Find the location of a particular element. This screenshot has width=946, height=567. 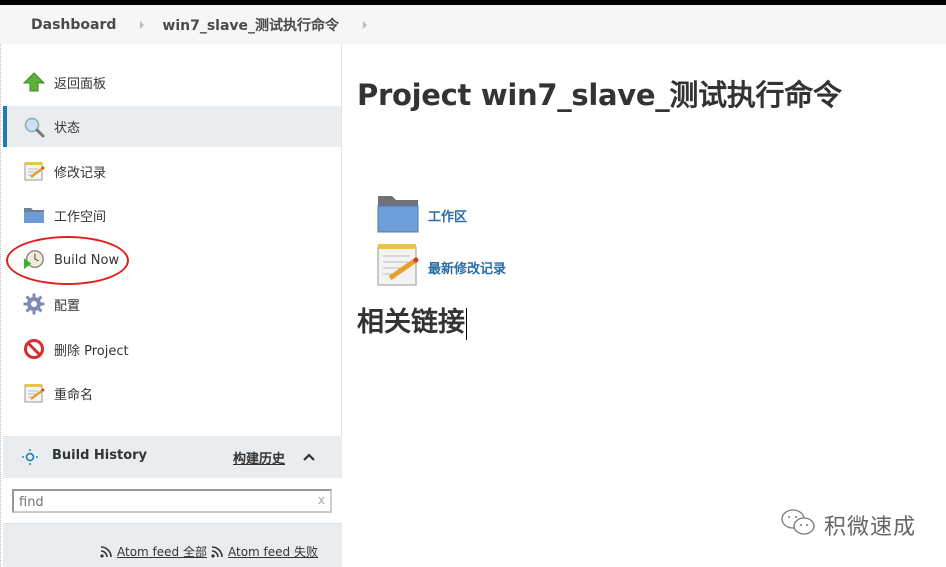

sidebar-item-label: 重命名 is located at coordinates (74, 395).